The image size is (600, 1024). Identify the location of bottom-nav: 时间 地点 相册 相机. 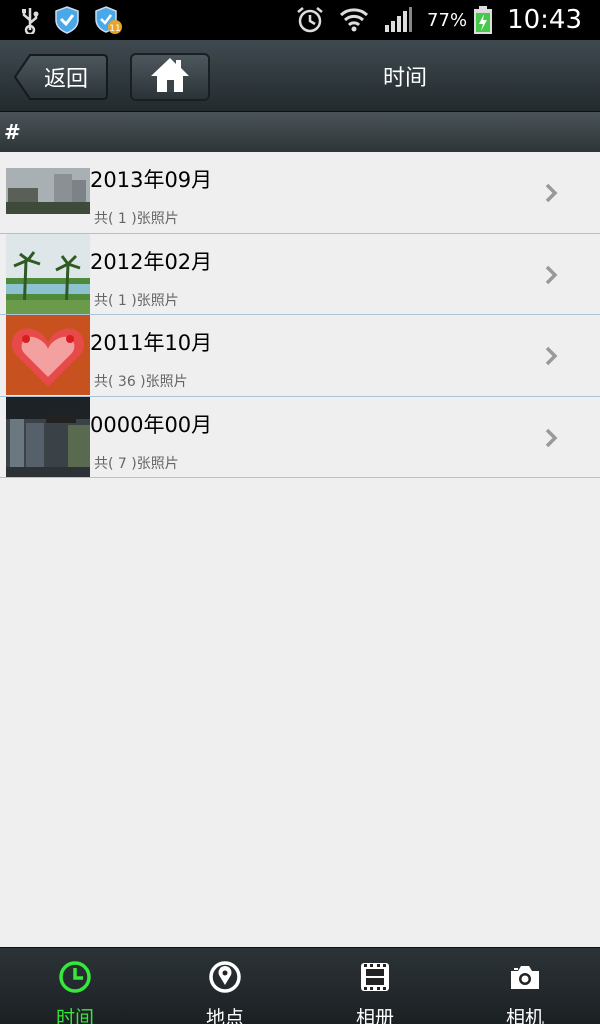
(300, 985).